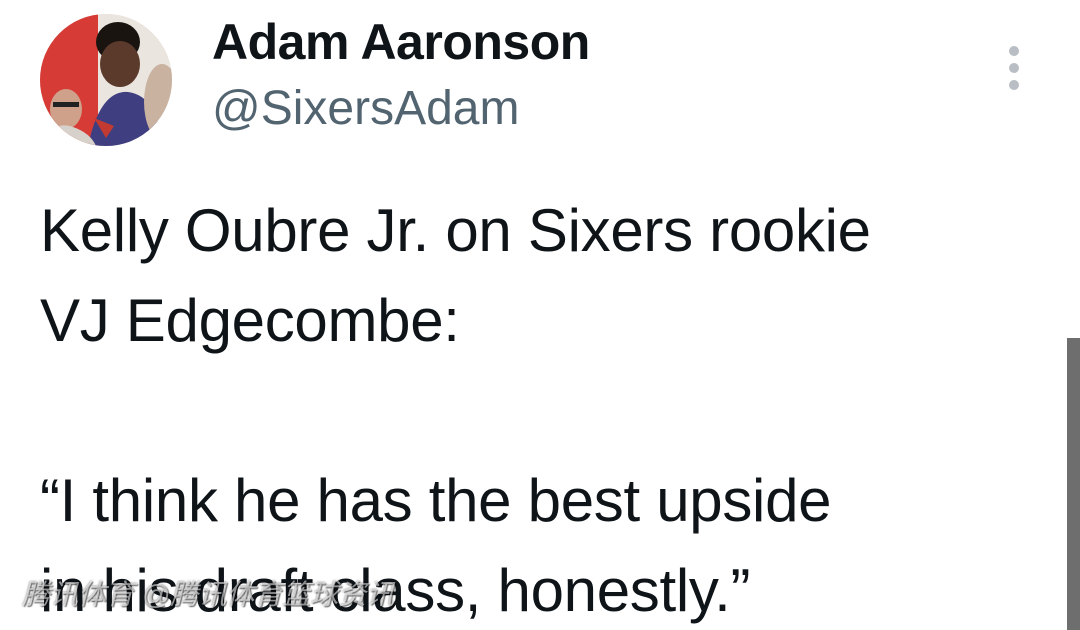 Image resolution: width=1080 pixels, height=630 pixels. What do you see at coordinates (1073, 484) in the screenshot?
I see `scrollbar-thumb` at bounding box center [1073, 484].